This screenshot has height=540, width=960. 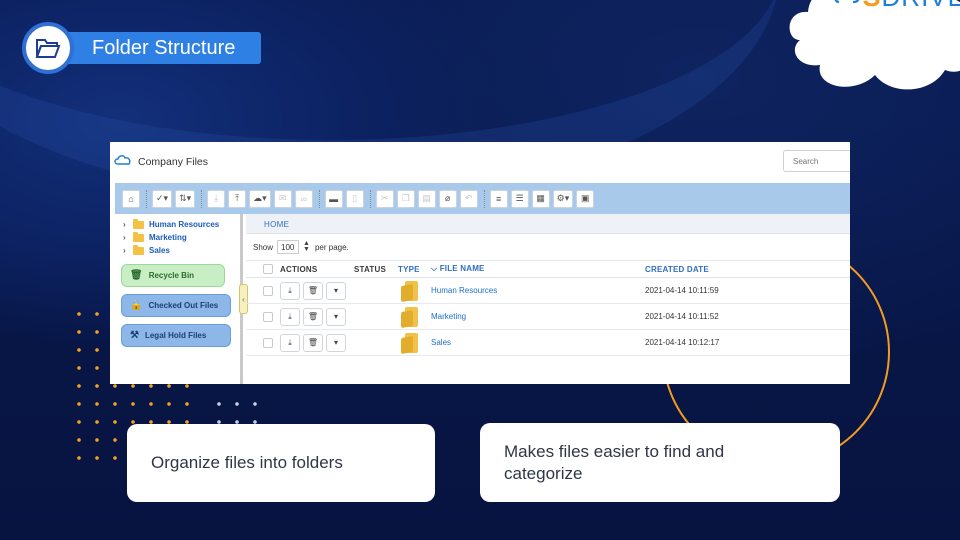 What do you see at coordinates (816, 161) in the screenshot?
I see `search-input` at bounding box center [816, 161].